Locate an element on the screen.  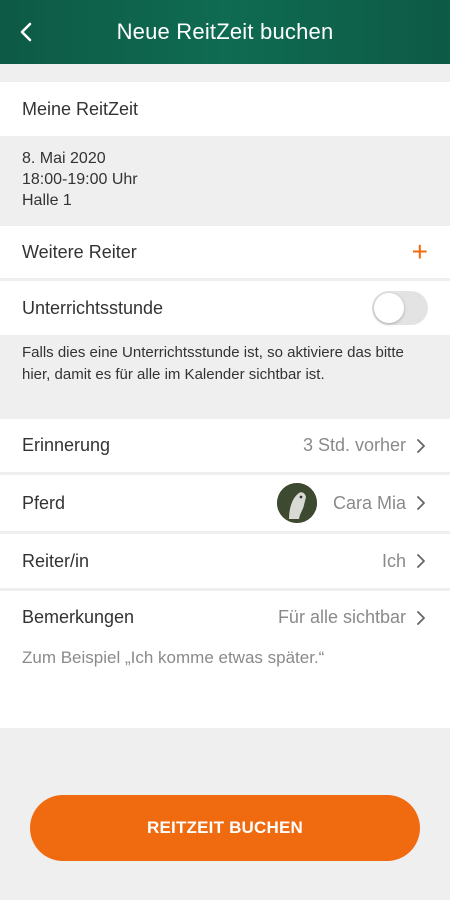
my-time-label: Meine ReitZeit is located at coordinates (80, 108).